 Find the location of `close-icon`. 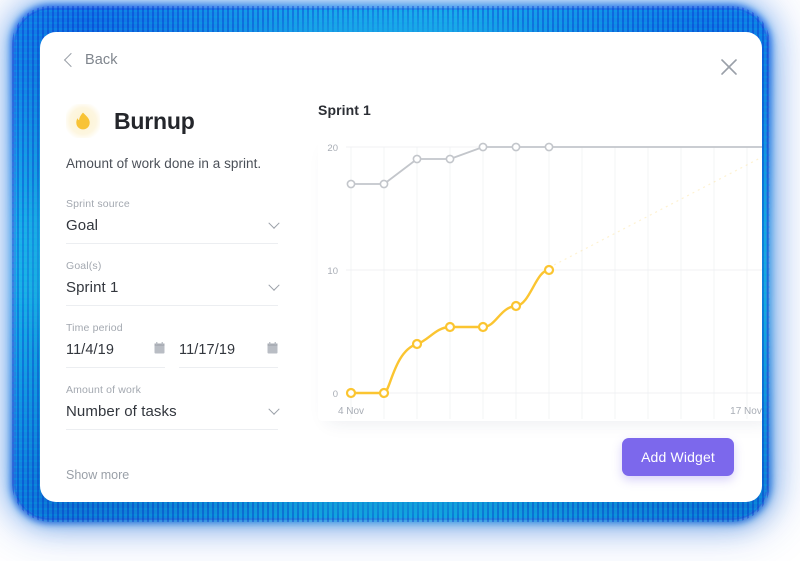

close-icon is located at coordinates (729, 67).